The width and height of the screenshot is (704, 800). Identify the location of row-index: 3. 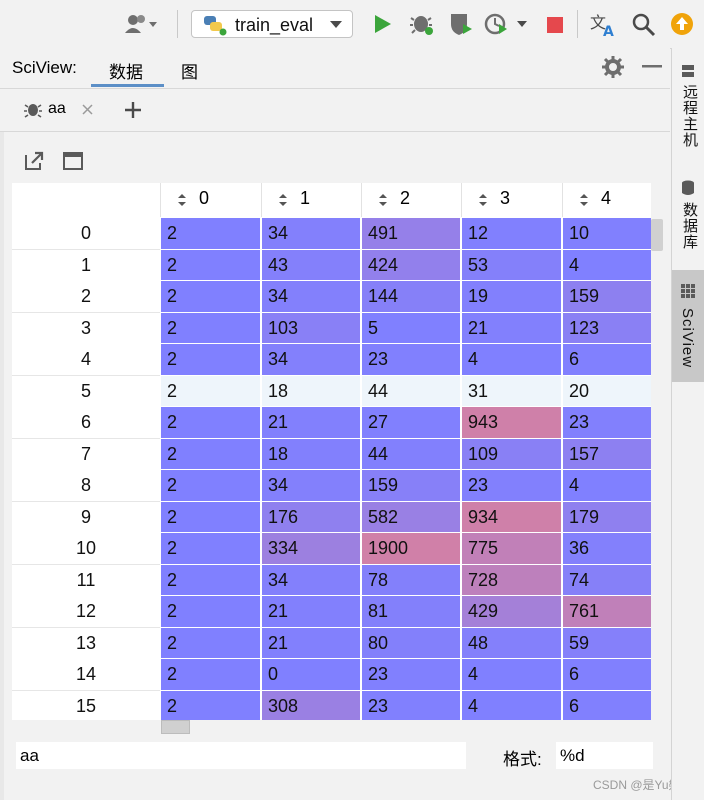
(86, 328).